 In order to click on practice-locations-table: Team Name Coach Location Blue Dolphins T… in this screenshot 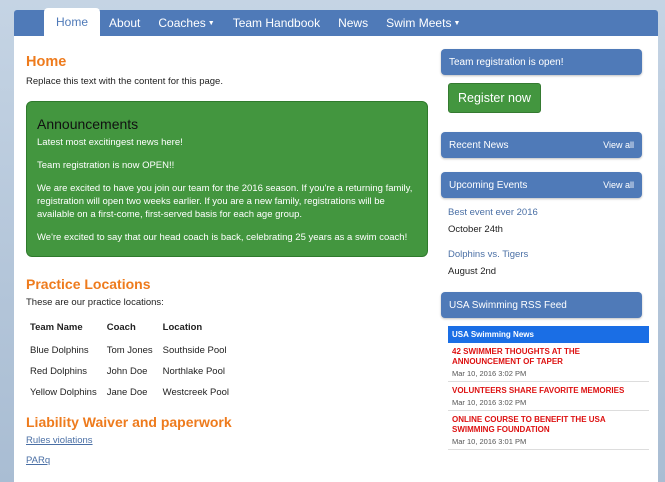, I will do `click(130, 365)`.